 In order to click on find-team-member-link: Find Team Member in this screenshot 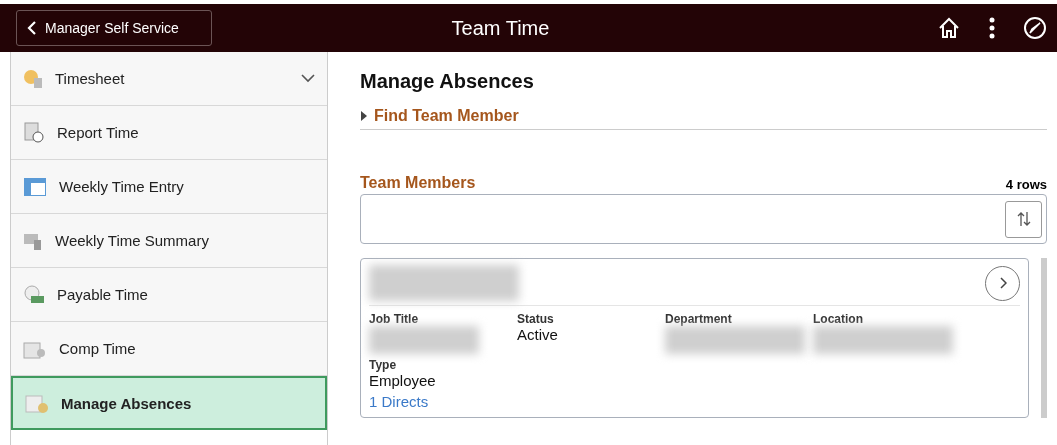, I will do `click(446, 116)`.